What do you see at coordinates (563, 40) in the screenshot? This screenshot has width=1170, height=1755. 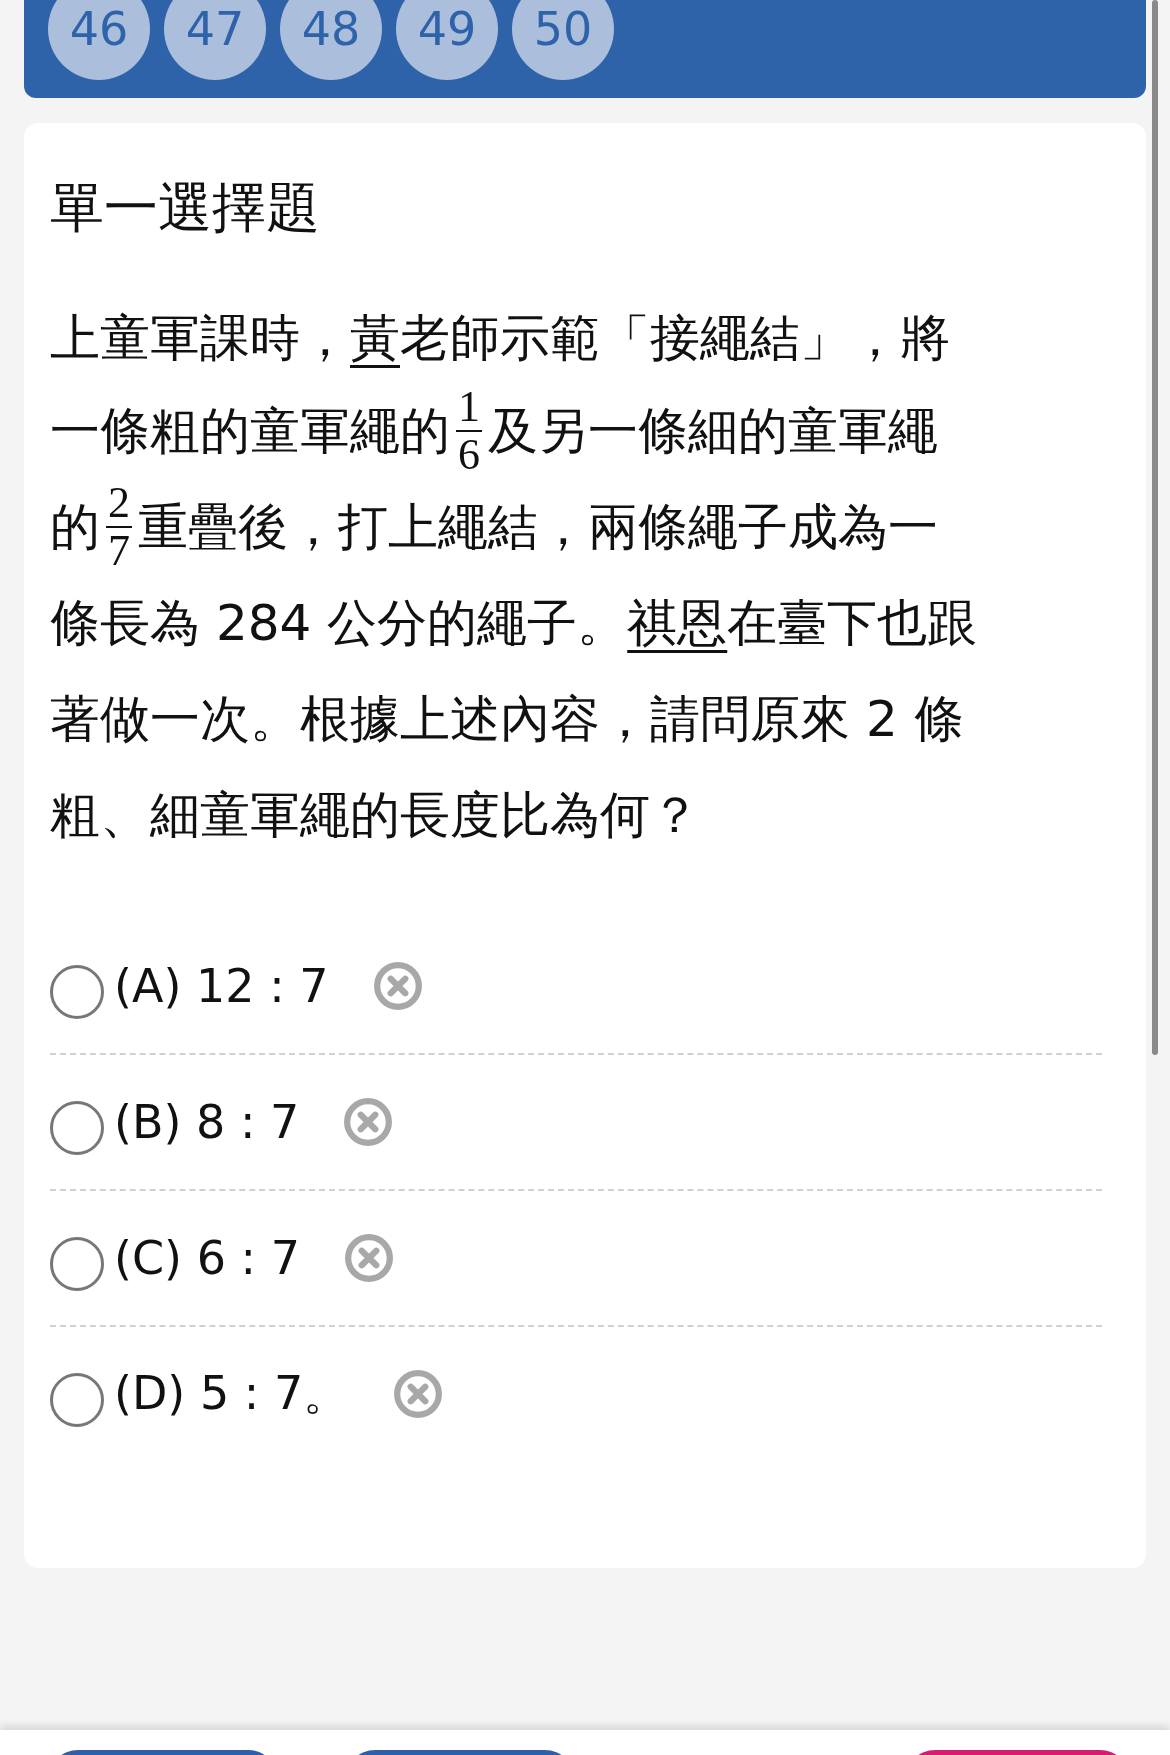 I see `question-number-button: 50` at bounding box center [563, 40].